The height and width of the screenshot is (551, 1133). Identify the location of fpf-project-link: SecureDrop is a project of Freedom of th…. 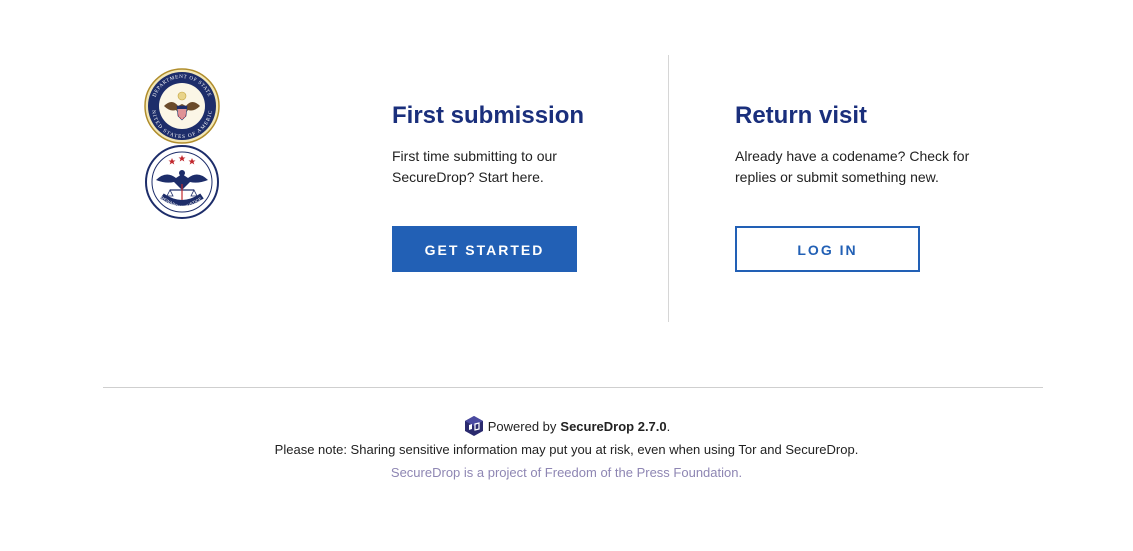
(566, 473).